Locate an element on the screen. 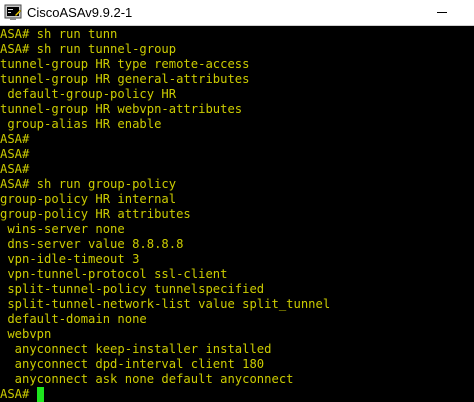 The width and height of the screenshot is (474, 402). text-cursor is located at coordinates (40, 394).